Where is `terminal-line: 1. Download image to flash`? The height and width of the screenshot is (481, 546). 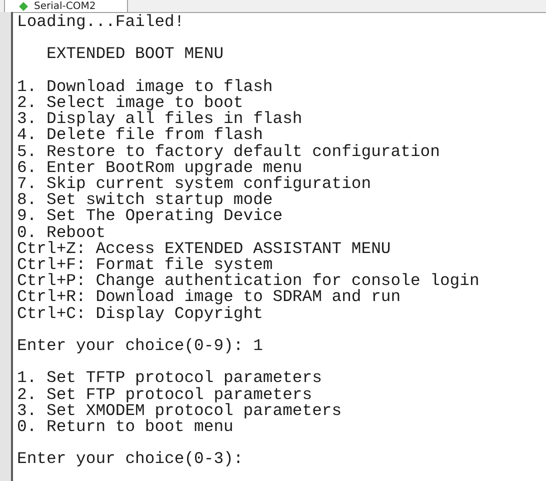
terminal-line: 1. Download image to flash is located at coordinates (145, 86).